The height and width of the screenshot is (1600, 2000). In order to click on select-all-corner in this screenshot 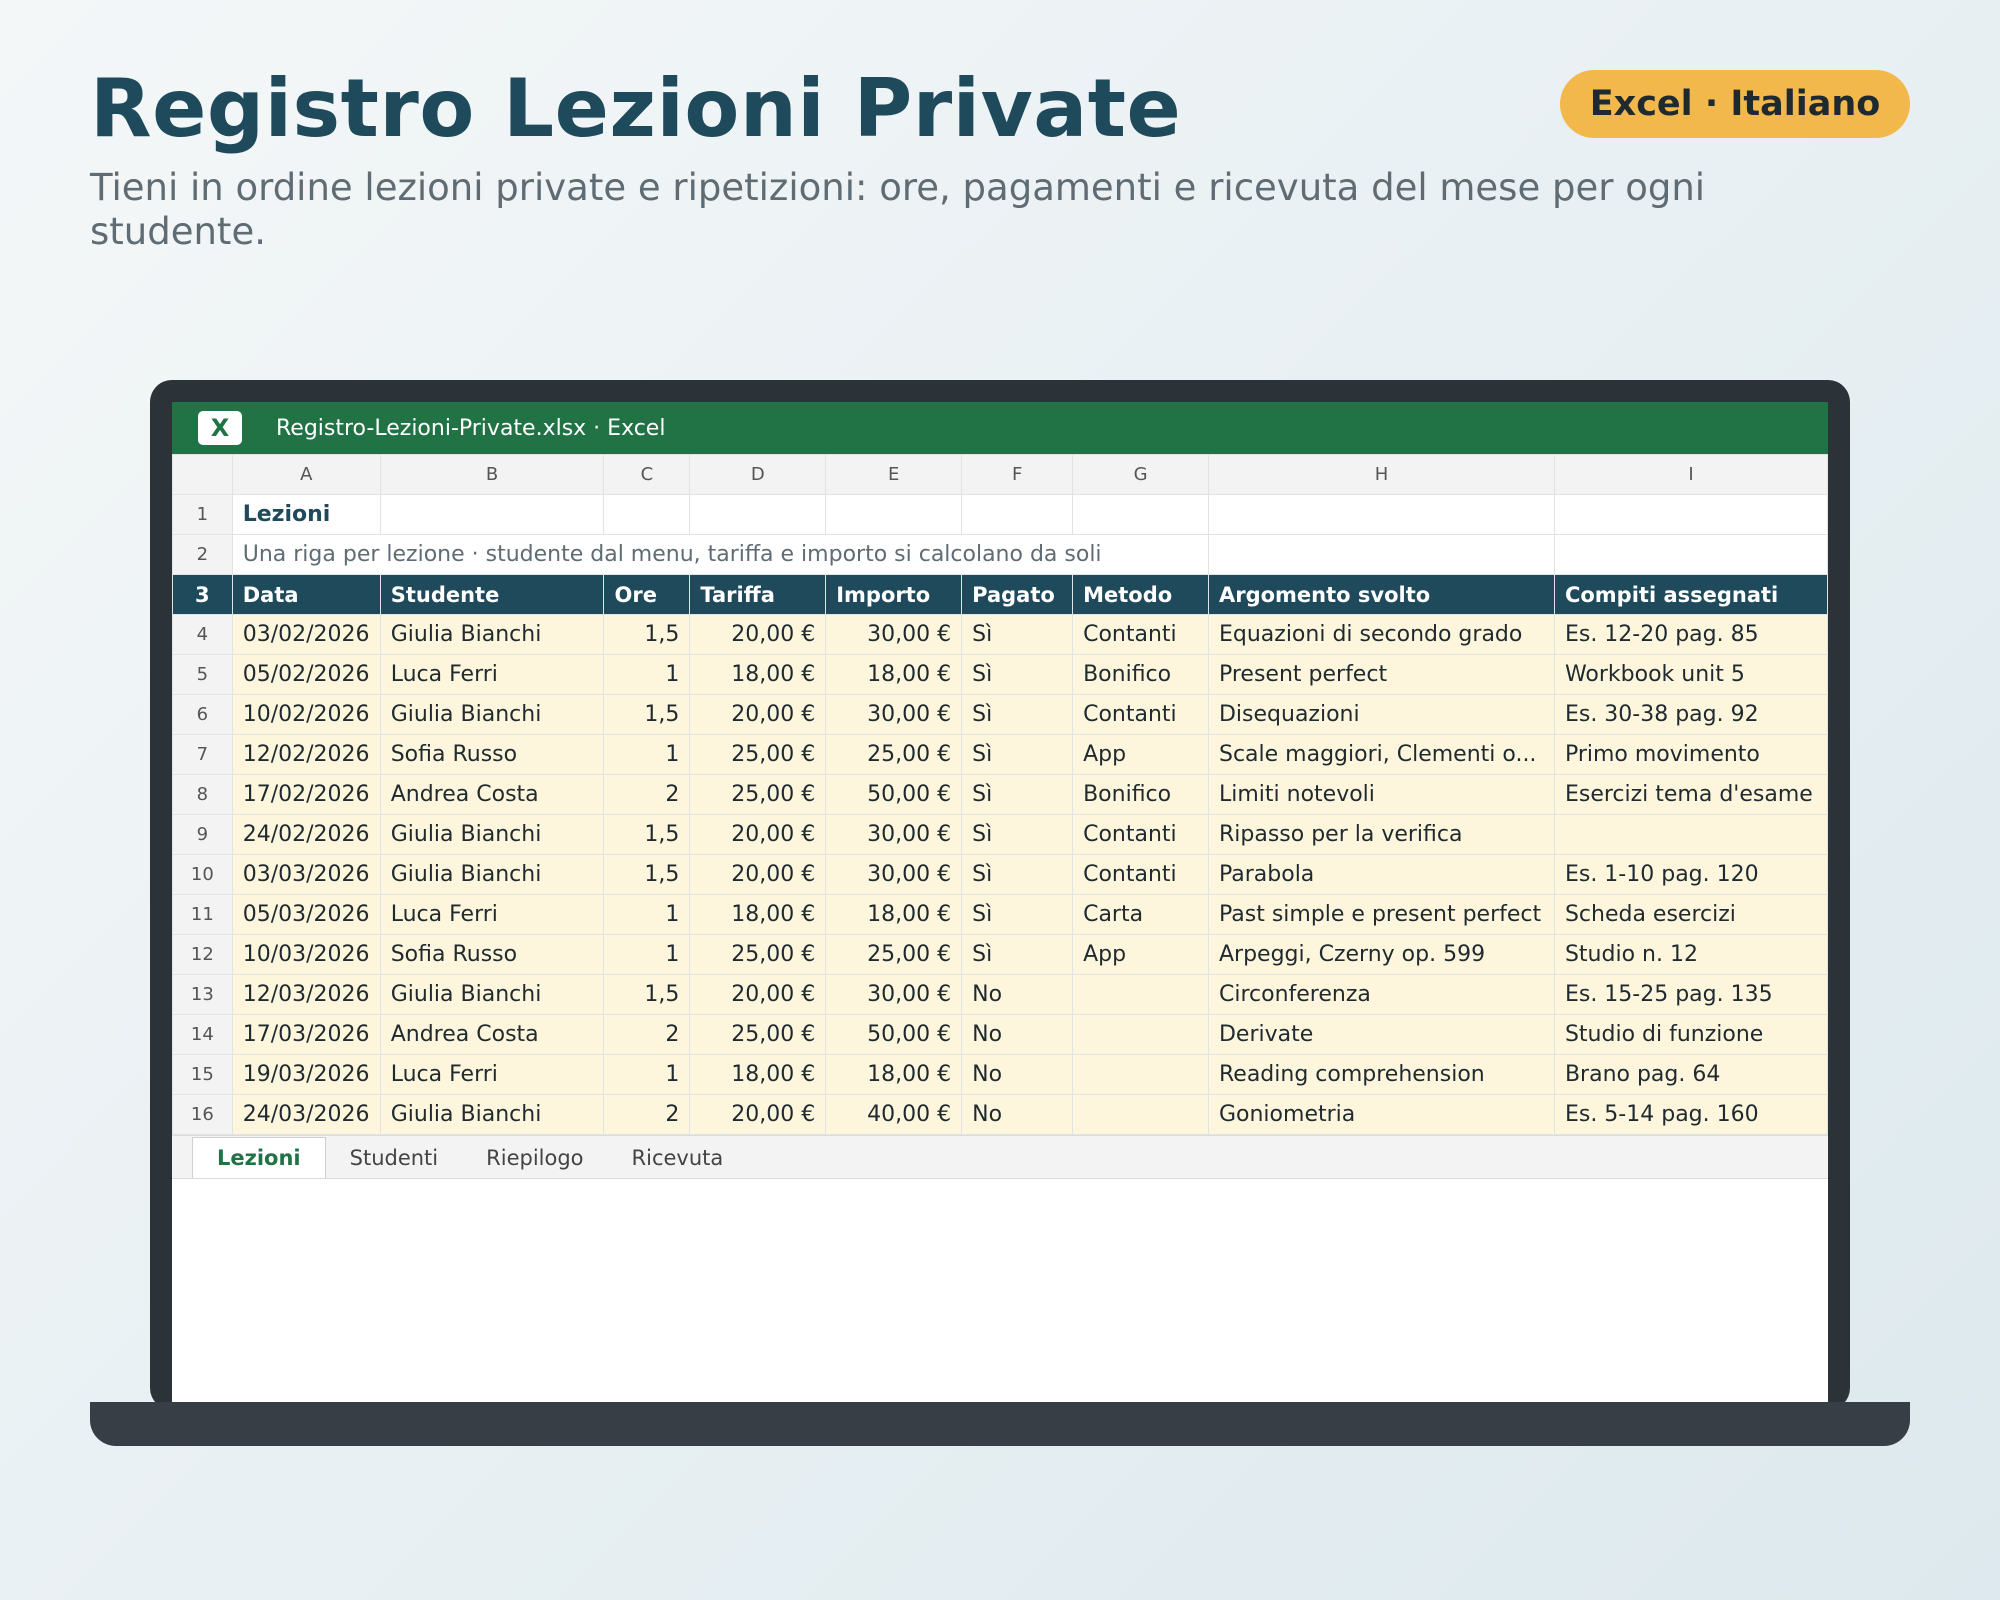, I will do `click(202, 474)`.